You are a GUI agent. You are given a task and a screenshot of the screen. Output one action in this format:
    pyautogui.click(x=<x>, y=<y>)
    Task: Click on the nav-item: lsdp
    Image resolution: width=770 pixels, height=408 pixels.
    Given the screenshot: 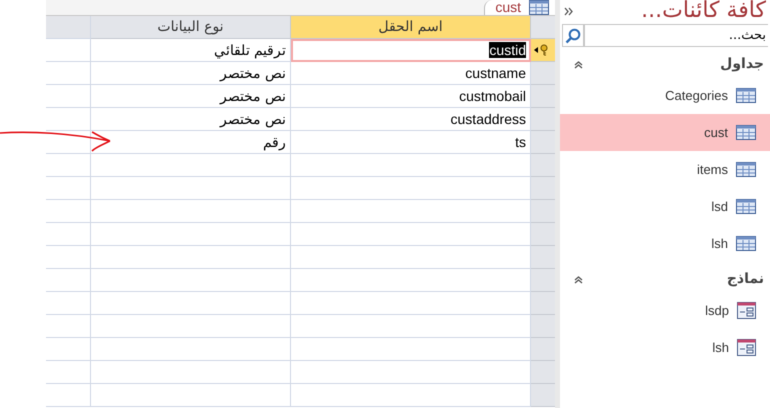 What is the action you would take?
    pyautogui.click(x=665, y=310)
    